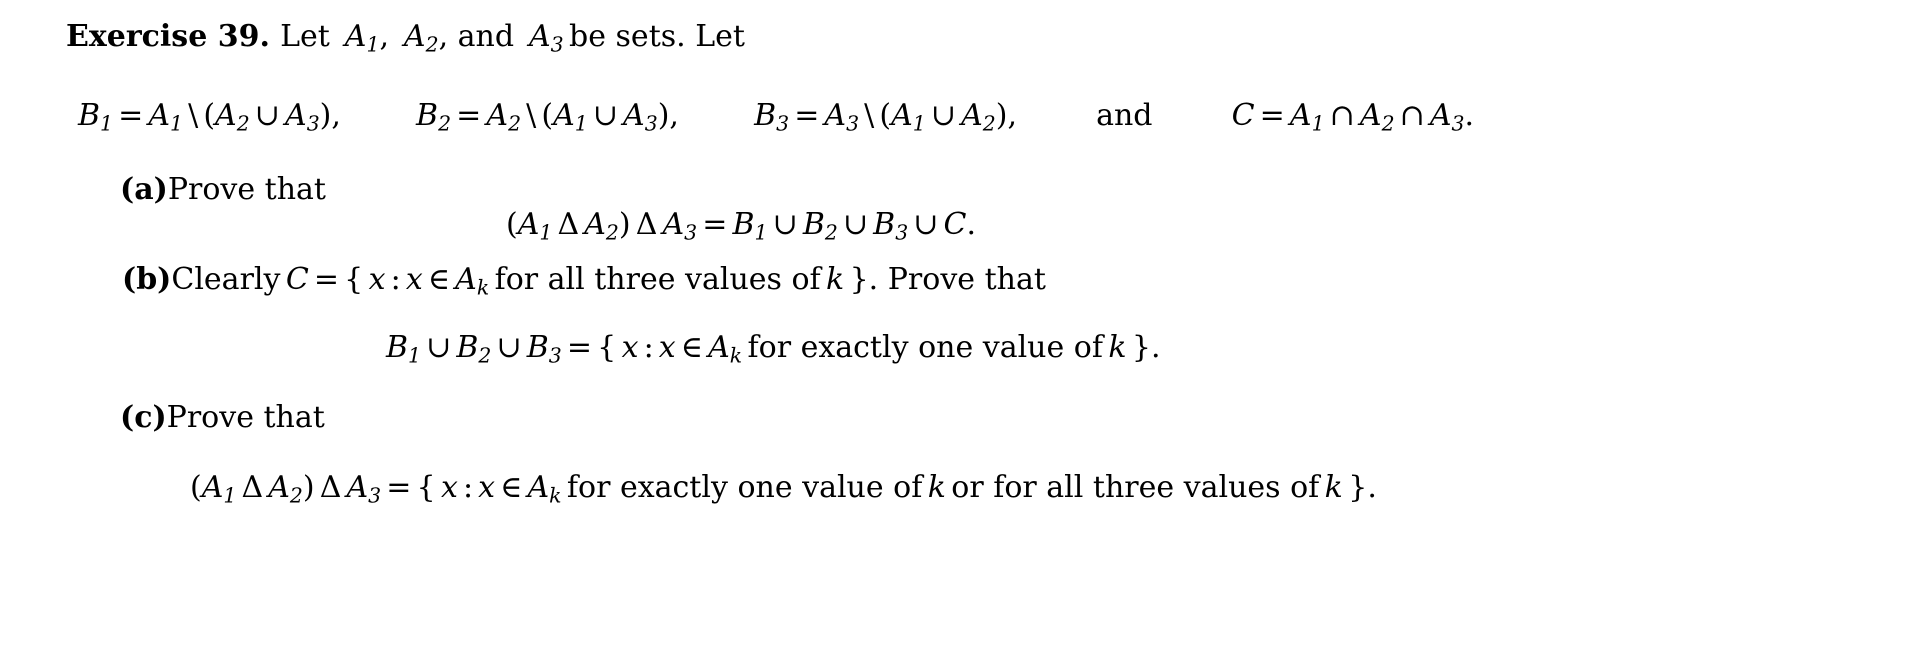  What do you see at coordinates (226, 279) in the screenshot?
I see `item-b-text-pre: Clearly` at bounding box center [226, 279].